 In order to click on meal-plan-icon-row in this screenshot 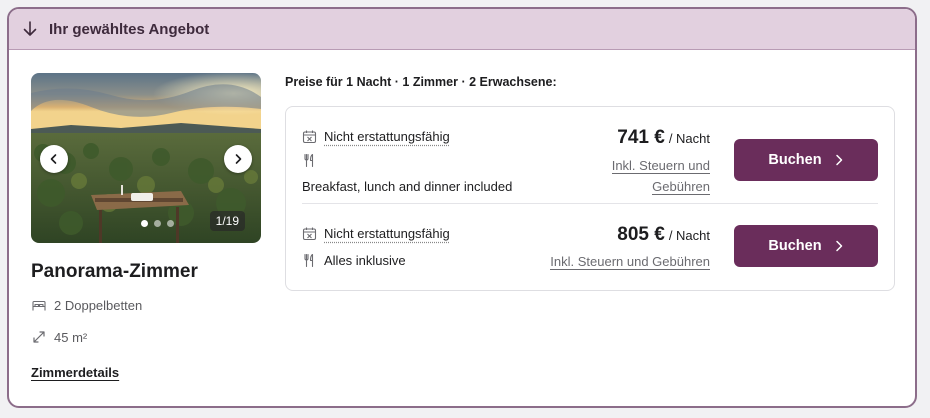, I will do `click(313, 160)`.